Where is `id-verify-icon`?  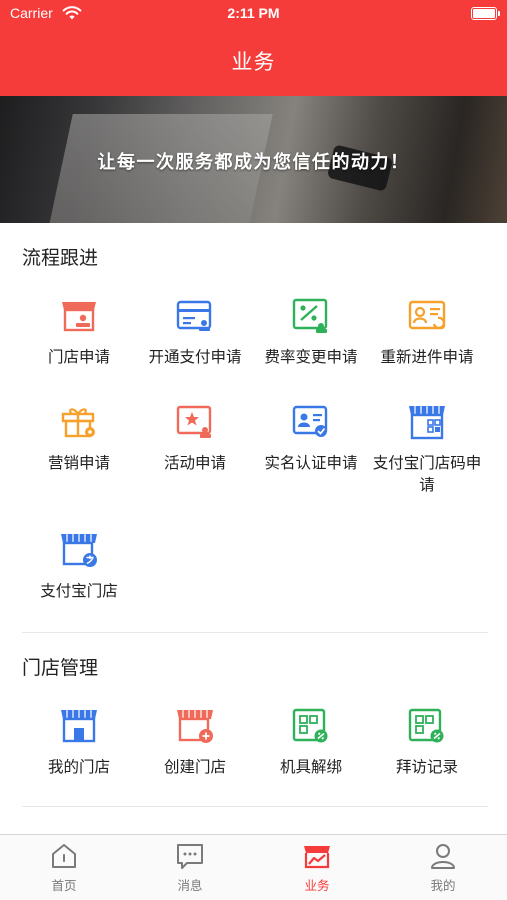
id-verify-icon is located at coordinates (310, 421).